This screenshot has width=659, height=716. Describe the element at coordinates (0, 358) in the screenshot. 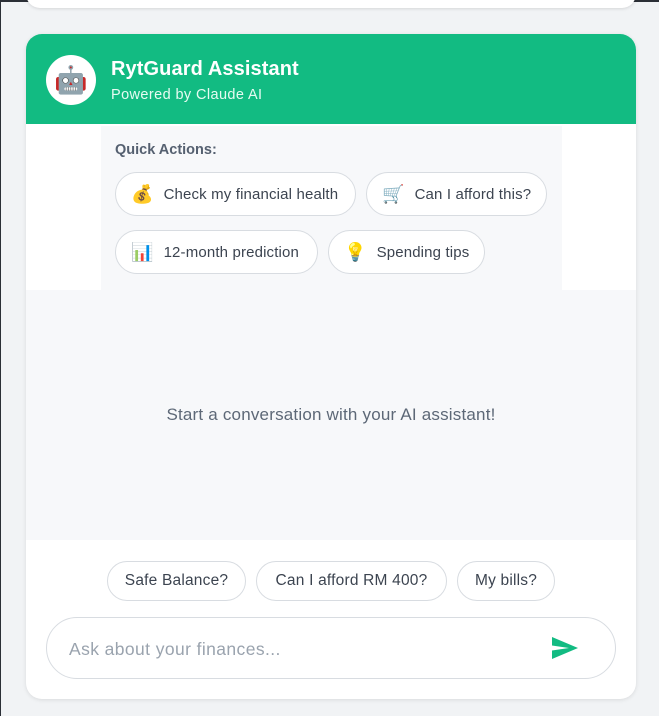

I see `window-edge-left` at that location.